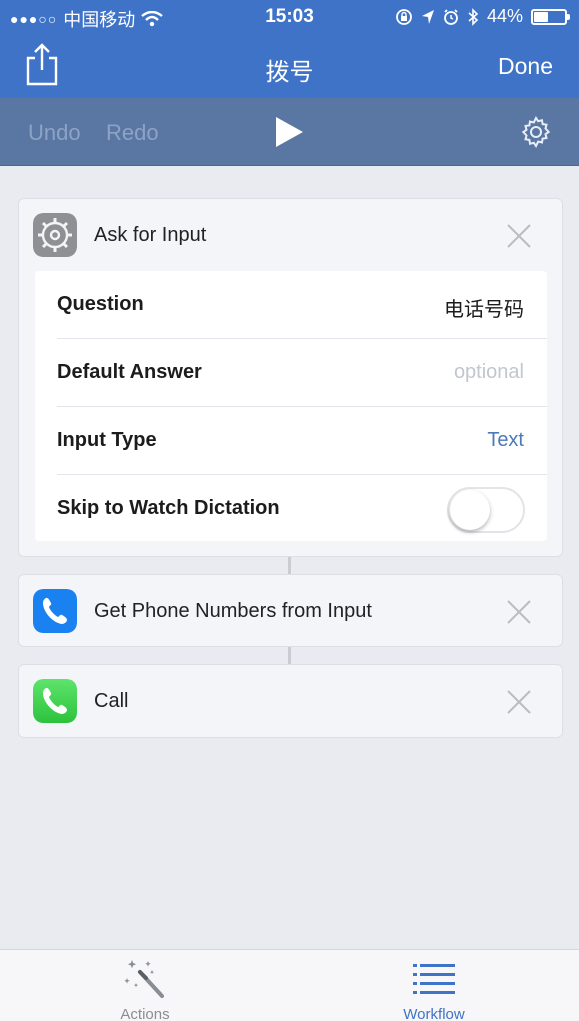 This screenshot has height=1021, width=579. I want to click on magic-wand-icon, so click(144, 979).